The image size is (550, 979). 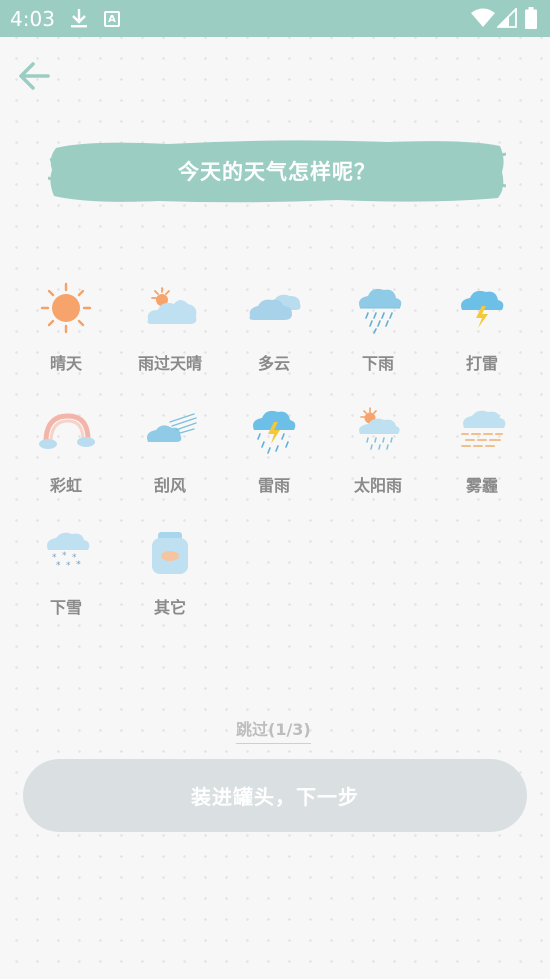 What do you see at coordinates (112, 19) in the screenshot?
I see `keyboard-a-icon: A` at bounding box center [112, 19].